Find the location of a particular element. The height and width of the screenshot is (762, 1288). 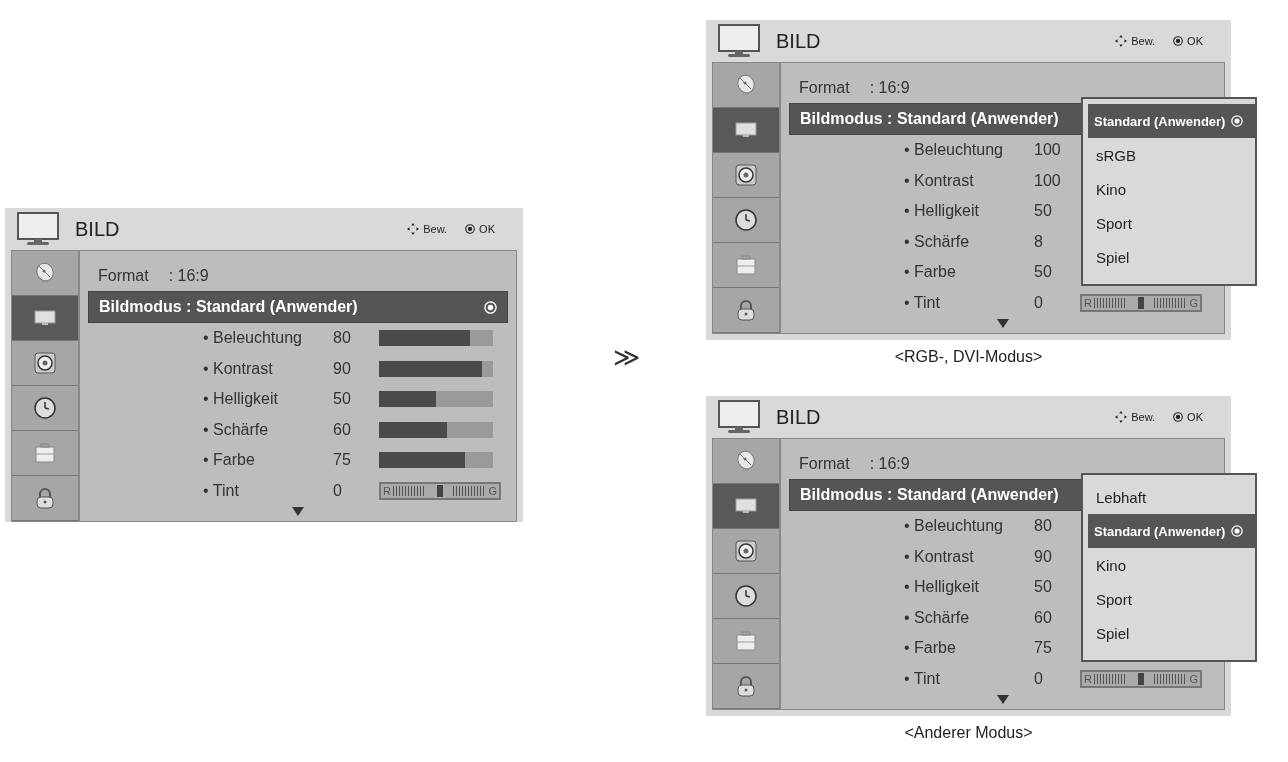

menu-title: BILD is located at coordinates (98, 229).